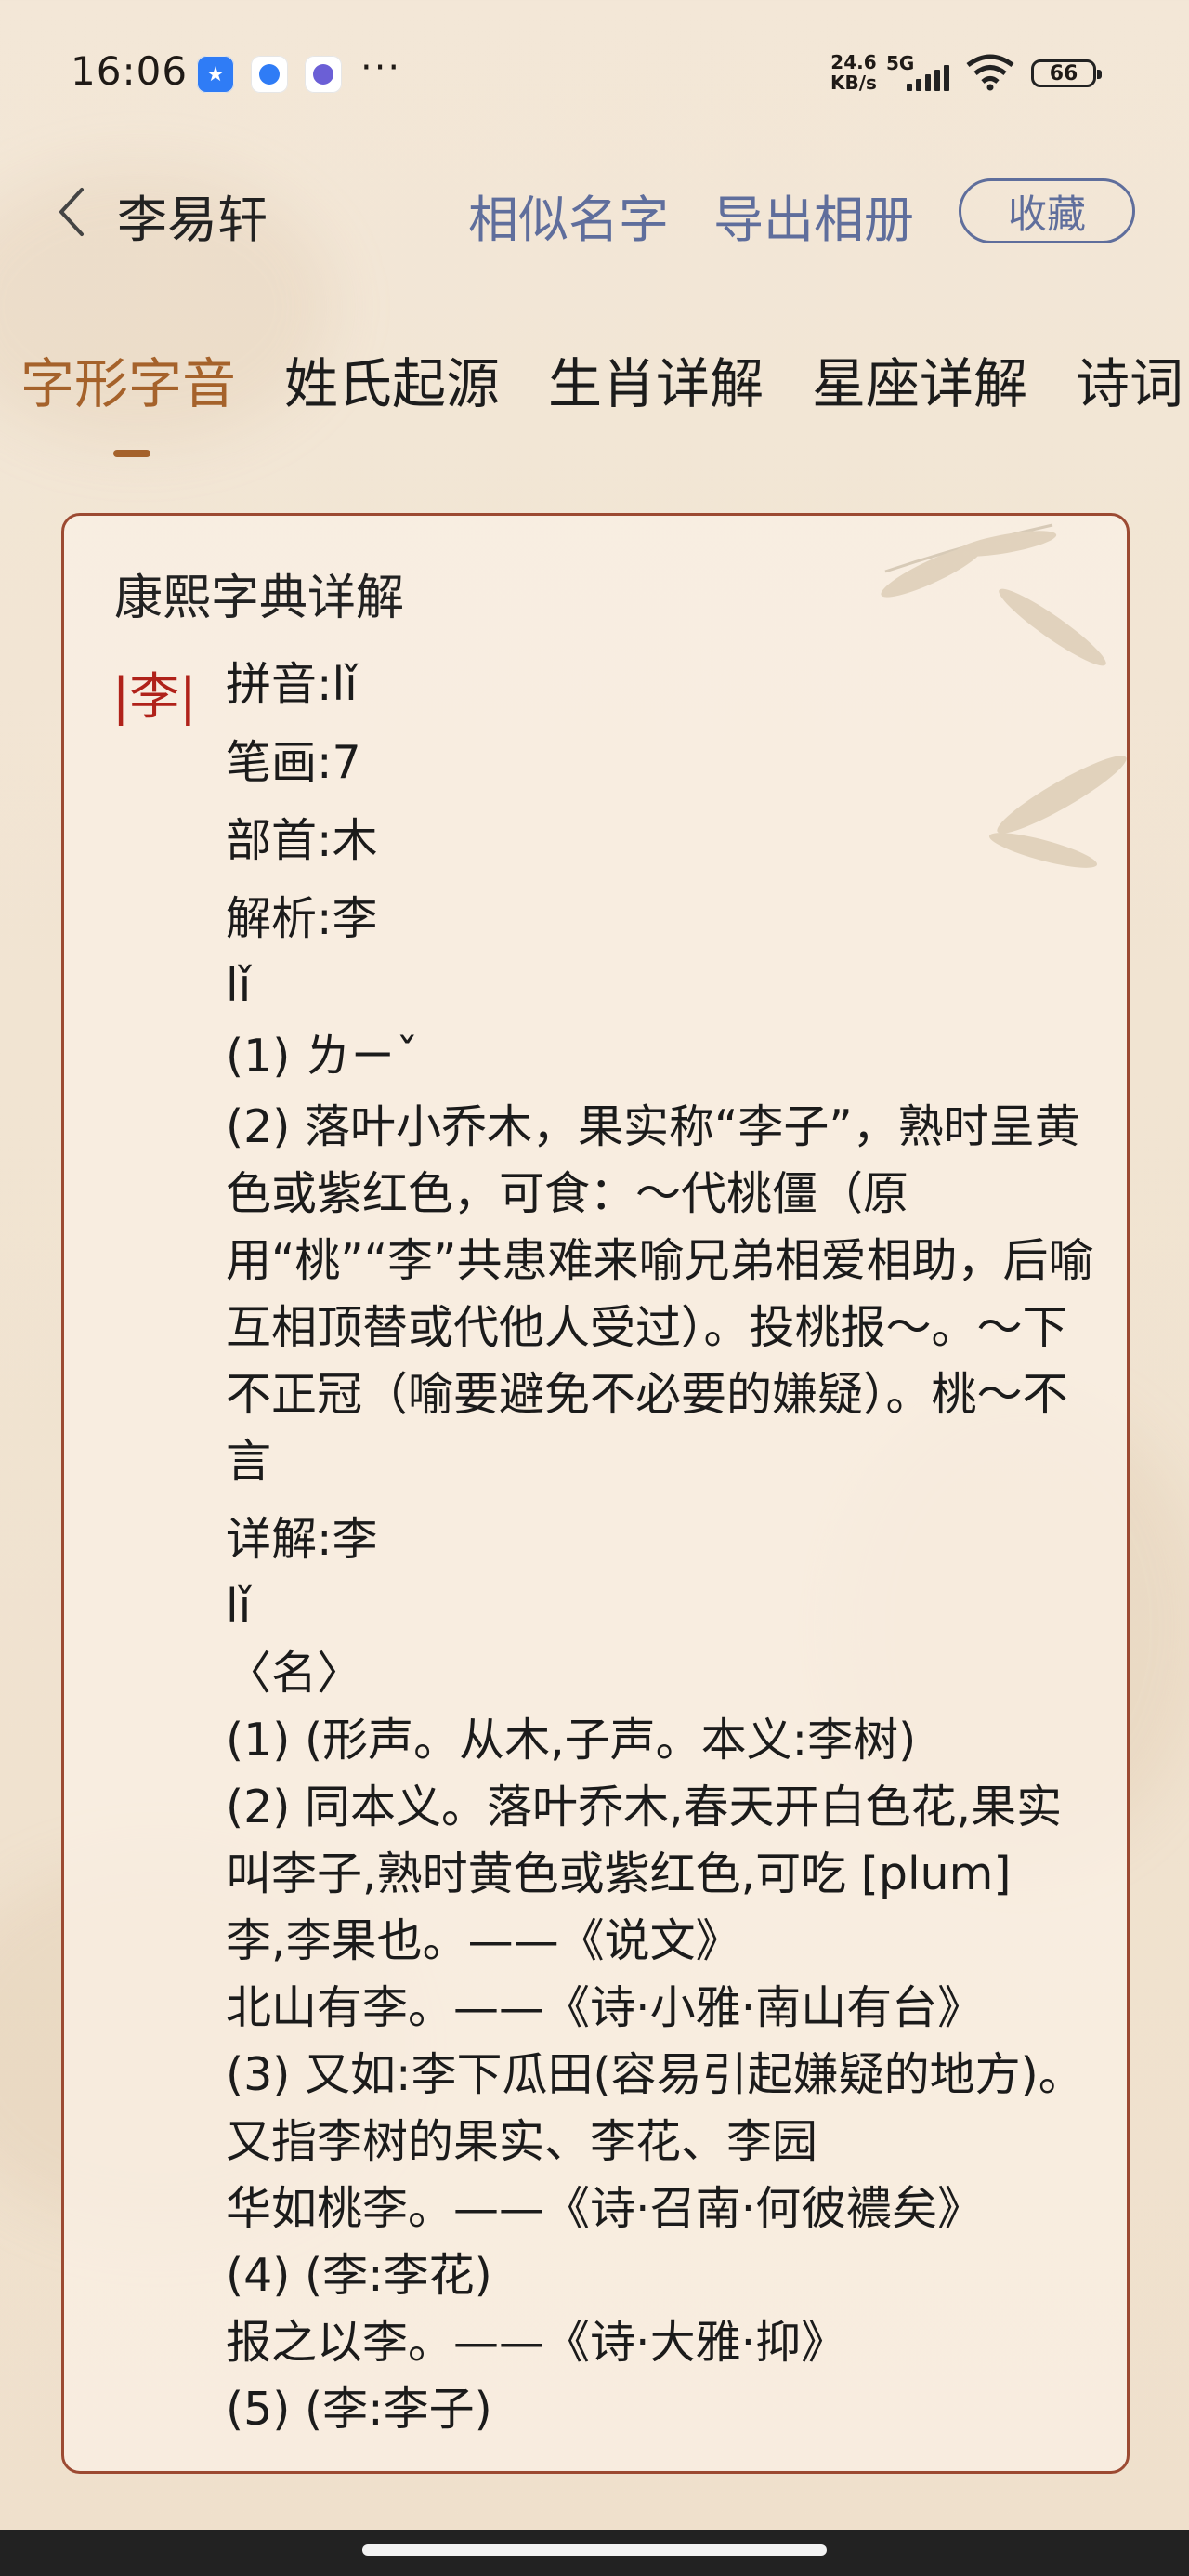 This screenshot has height=2576, width=1189. What do you see at coordinates (128, 379) in the screenshot?
I see `tab-glyph-pronunciation: 字形字音` at bounding box center [128, 379].